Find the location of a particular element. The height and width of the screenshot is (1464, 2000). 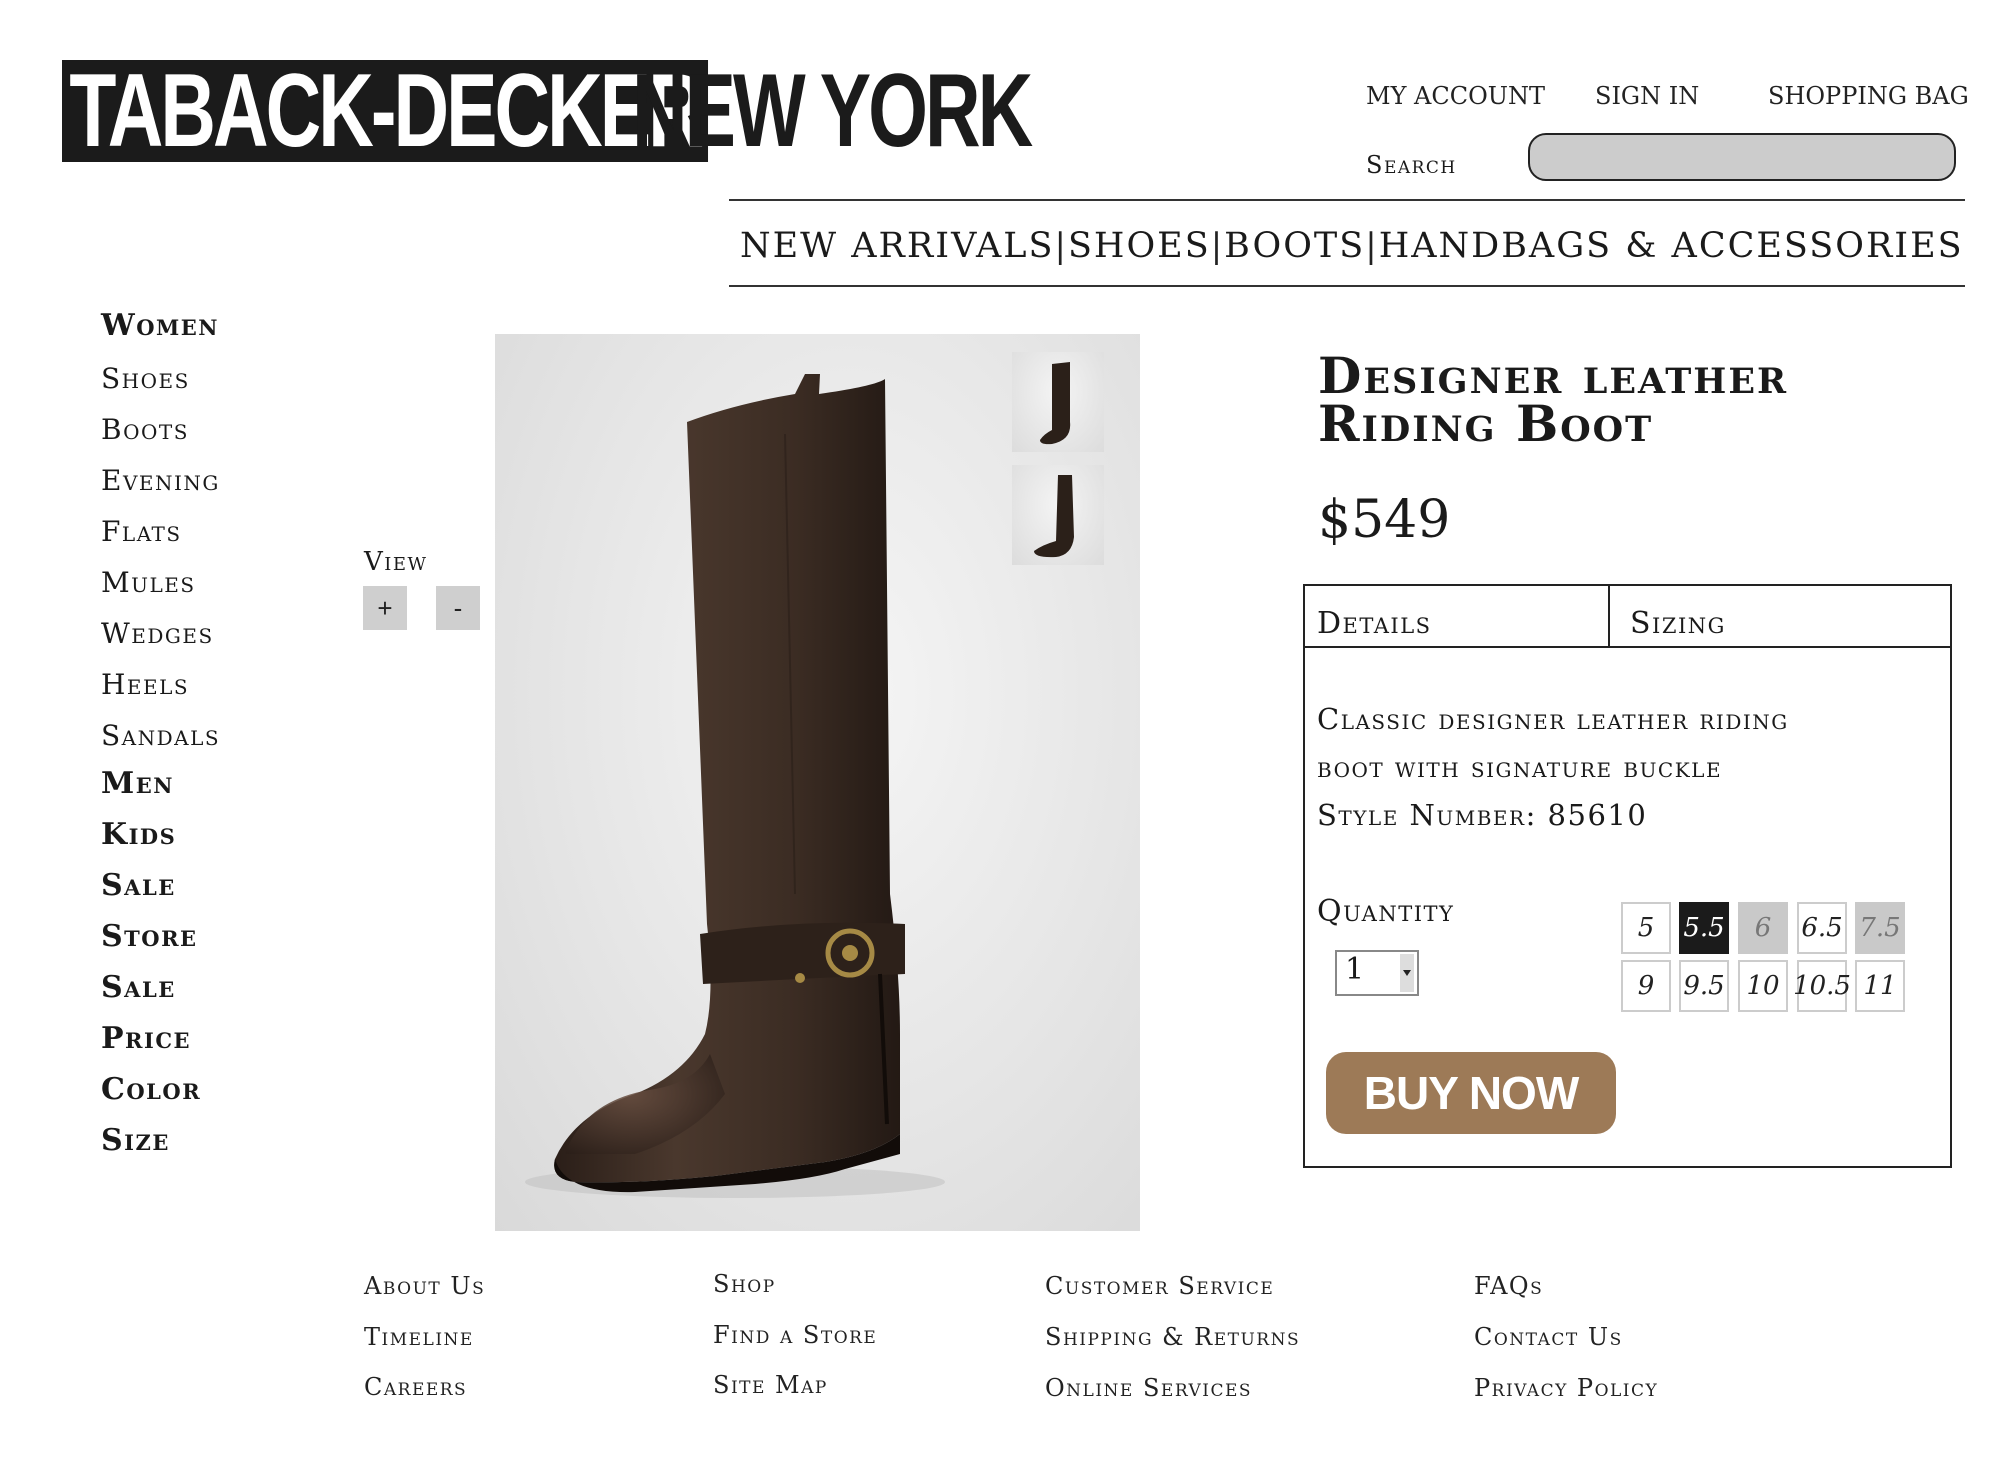

size-option: 9 is located at coordinates (1646, 986).